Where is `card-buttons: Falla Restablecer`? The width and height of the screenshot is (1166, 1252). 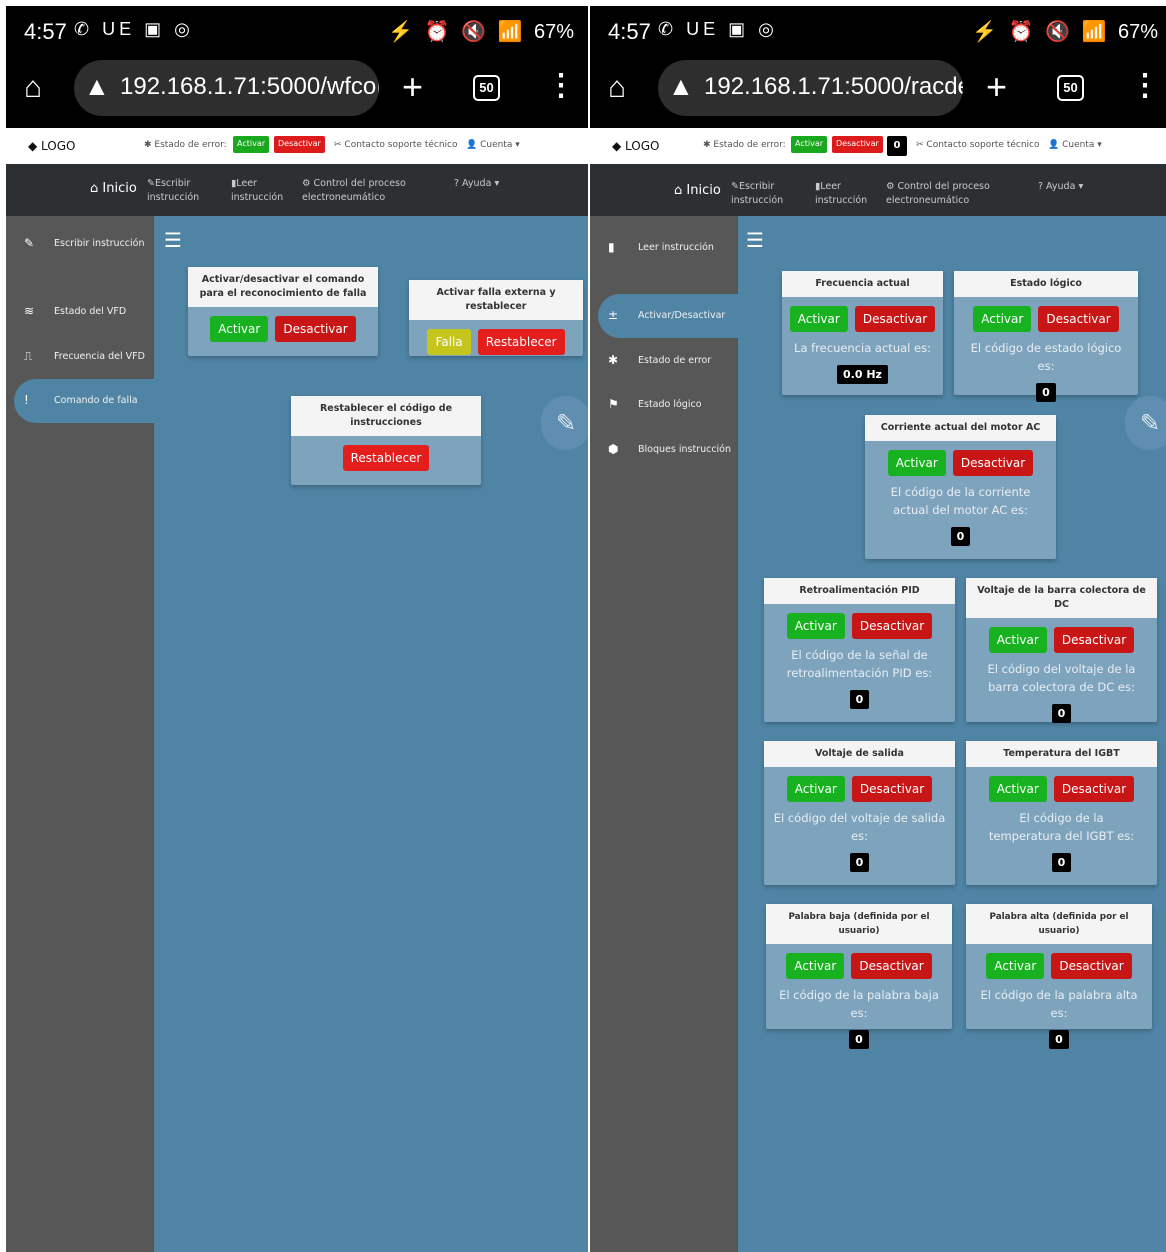
card-buttons: Falla Restablecer is located at coordinates (496, 340).